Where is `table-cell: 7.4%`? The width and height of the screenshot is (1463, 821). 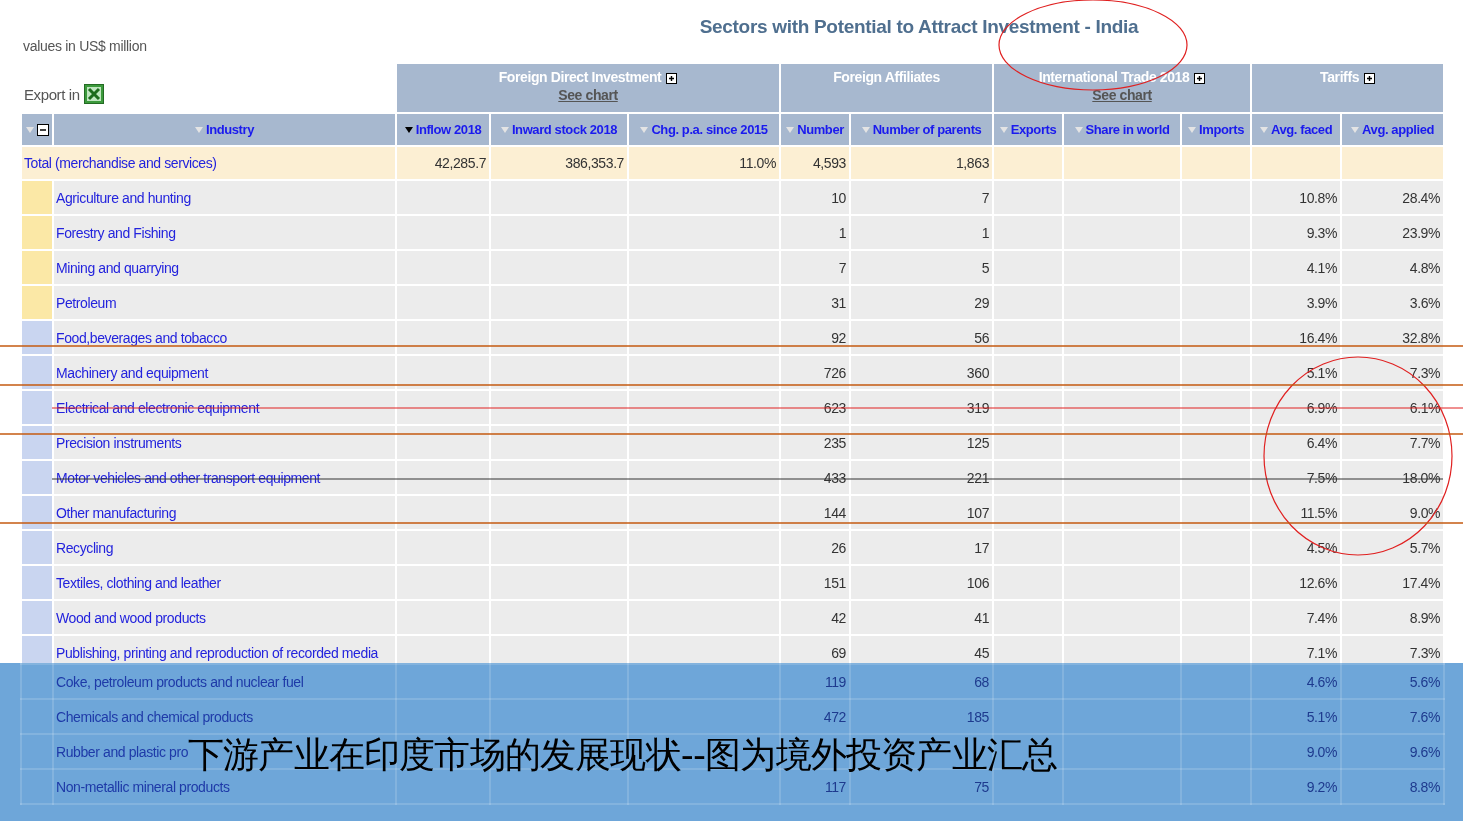 table-cell: 7.4% is located at coordinates (1322, 617).